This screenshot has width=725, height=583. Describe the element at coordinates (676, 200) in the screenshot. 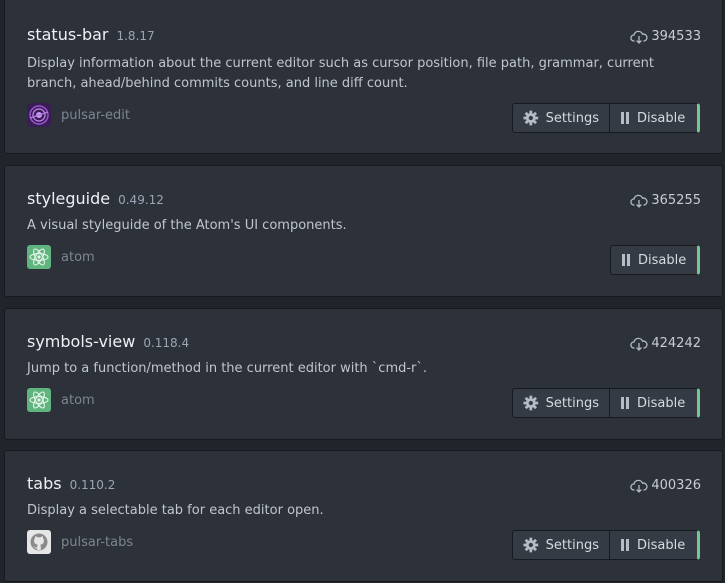

I see `download-count-value: 365255` at that location.